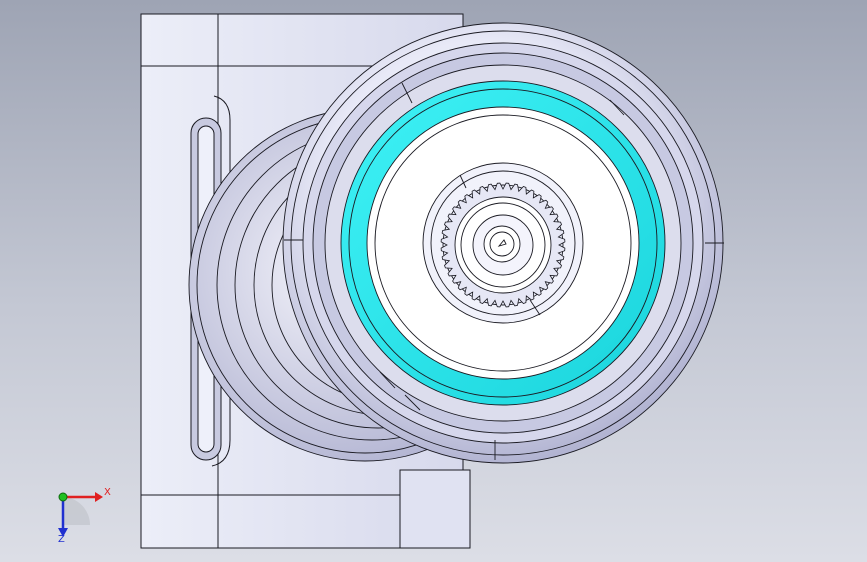  I want to click on gear-hub, so click(503, 245).